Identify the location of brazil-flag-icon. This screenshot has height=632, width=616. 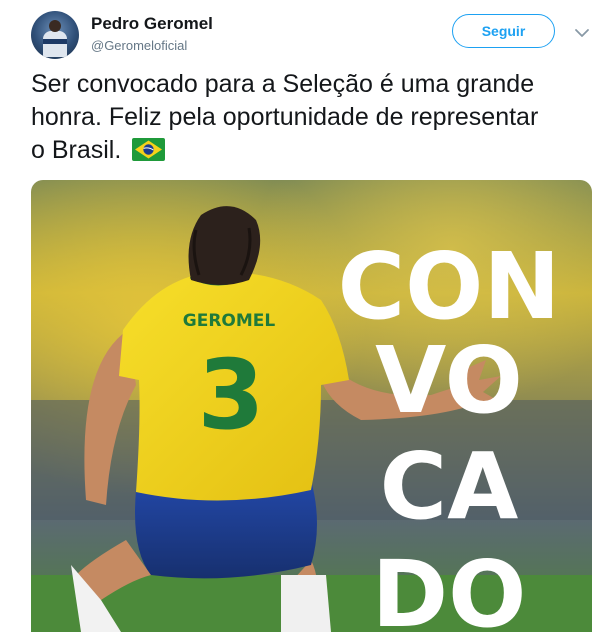
(149, 149).